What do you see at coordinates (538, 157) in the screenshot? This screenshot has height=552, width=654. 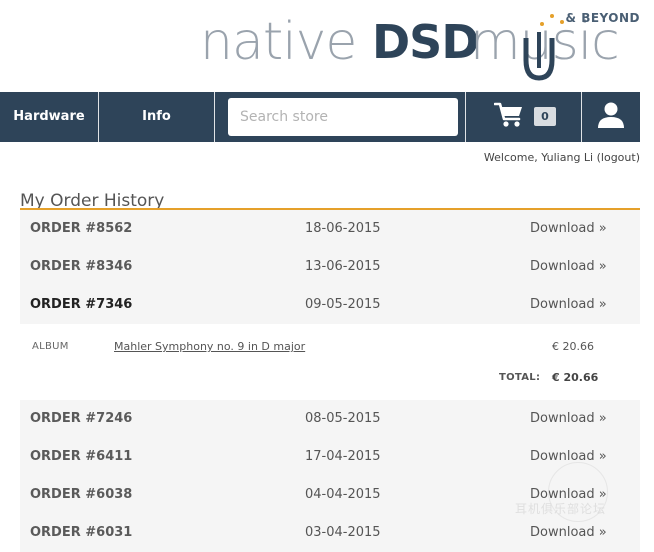 I see `welcome-text: Welcome, Yuliang Li` at bounding box center [538, 157].